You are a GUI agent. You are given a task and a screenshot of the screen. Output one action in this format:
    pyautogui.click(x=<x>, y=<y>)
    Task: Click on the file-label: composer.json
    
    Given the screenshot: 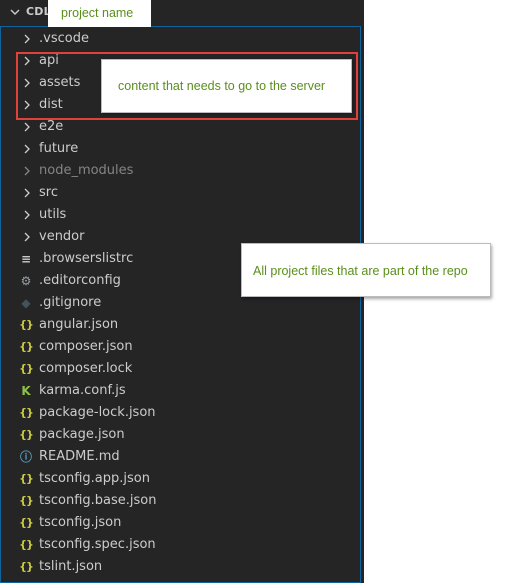 What is the action you would take?
    pyautogui.click(x=86, y=346)
    